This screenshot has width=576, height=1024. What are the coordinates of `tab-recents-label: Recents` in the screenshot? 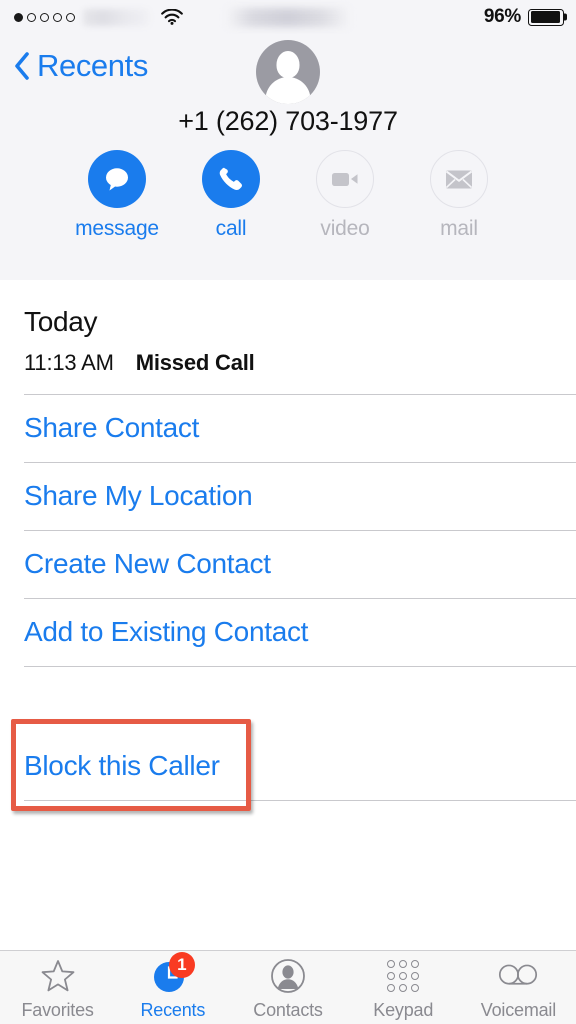 It's located at (173, 1010).